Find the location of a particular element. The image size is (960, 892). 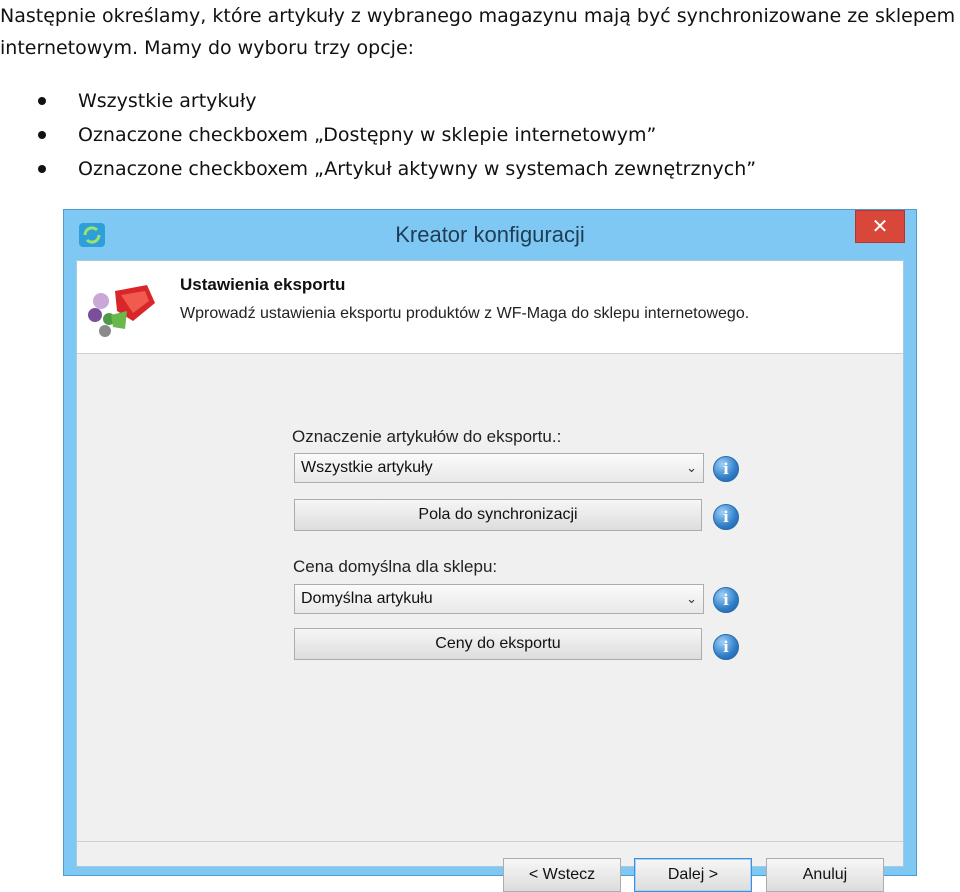

window-title: Kreator konfiguracji is located at coordinates (490, 234).